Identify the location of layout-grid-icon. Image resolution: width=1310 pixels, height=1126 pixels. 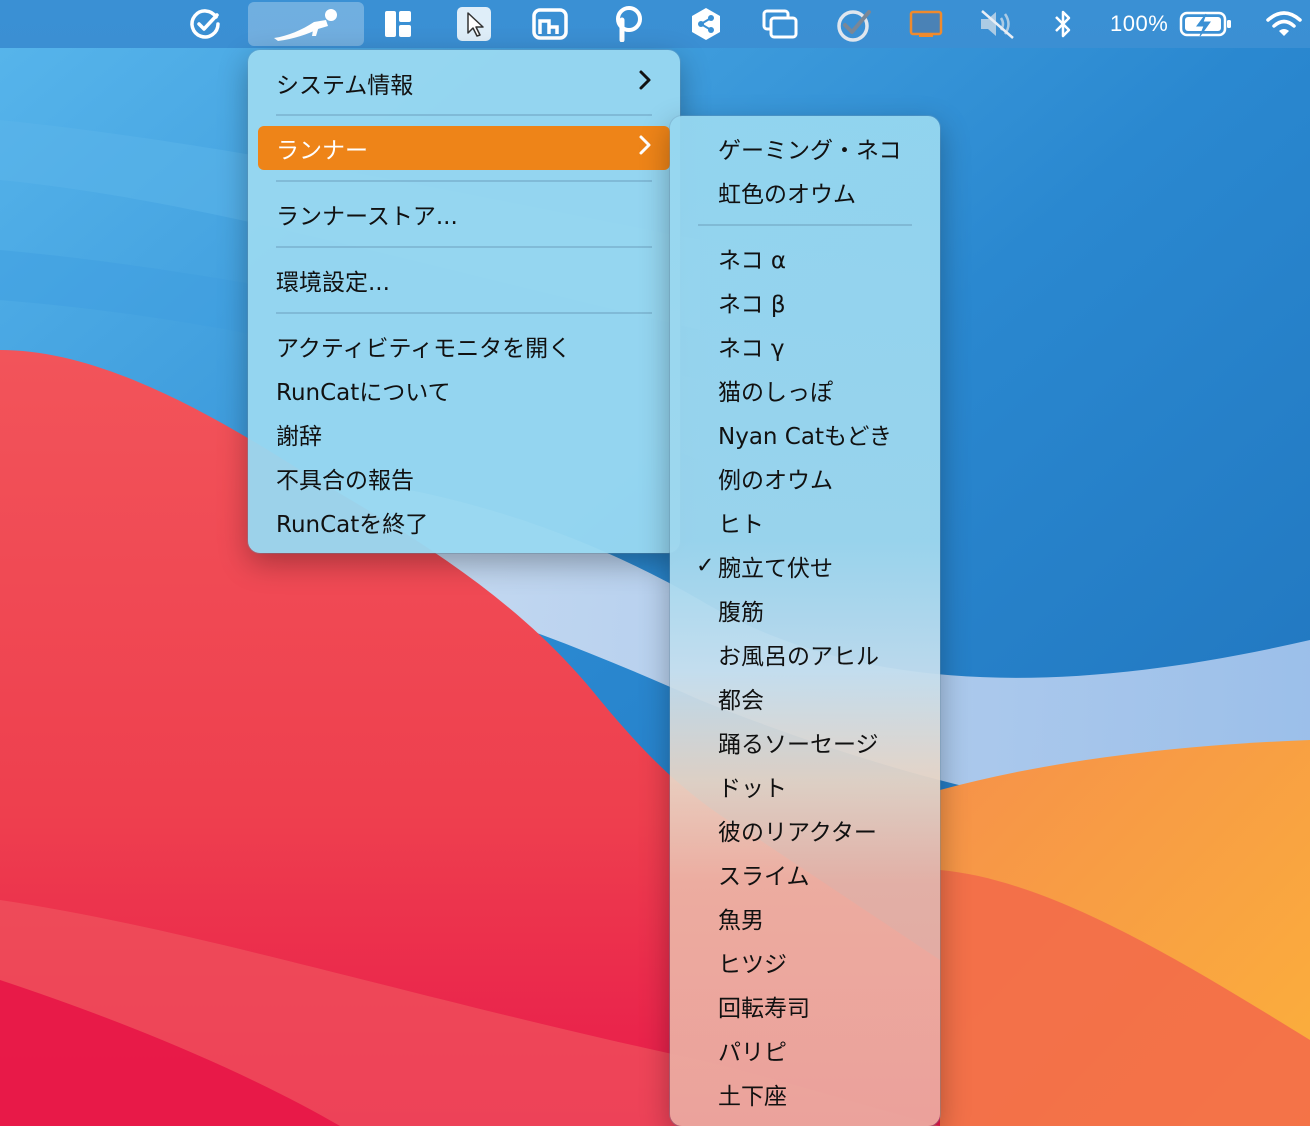
(398, 24).